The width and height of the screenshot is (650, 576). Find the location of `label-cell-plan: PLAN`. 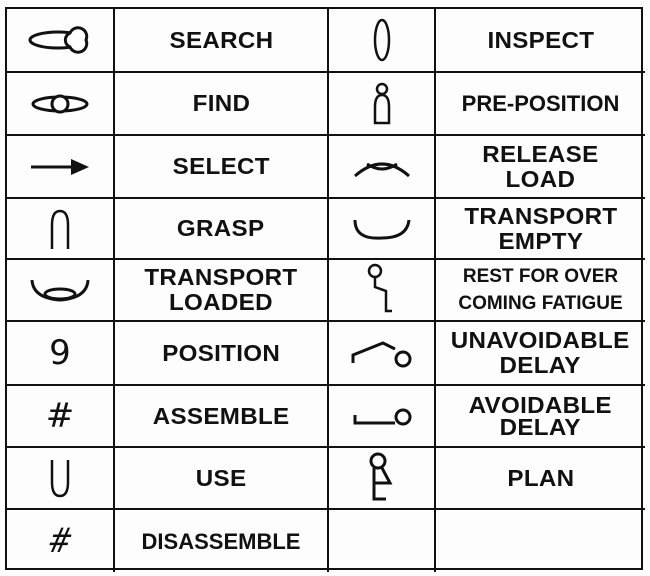

label-cell-plan: PLAN is located at coordinates (540, 479).